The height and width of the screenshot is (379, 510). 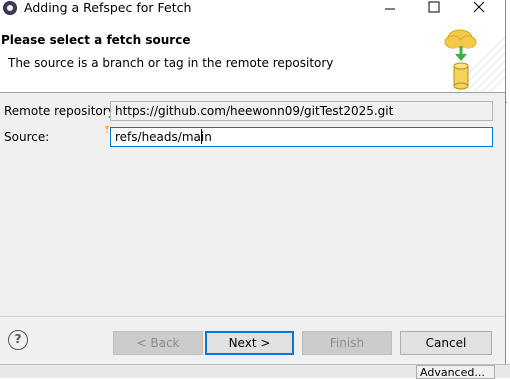 What do you see at coordinates (201, 136) in the screenshot?
I see `text-caret` at bounding box center [201, 136].